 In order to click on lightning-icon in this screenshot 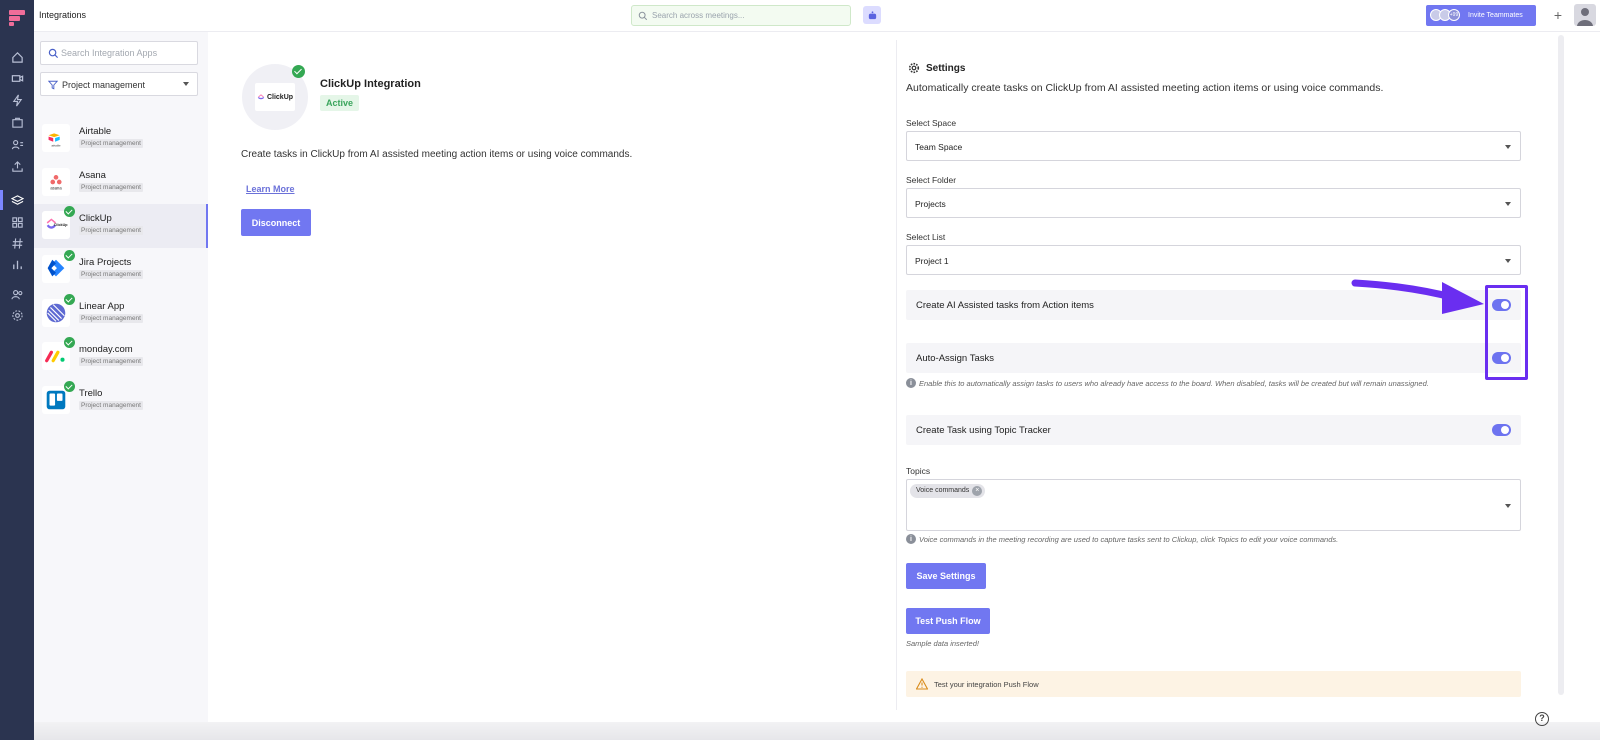, I will do `click(17, 100)`.